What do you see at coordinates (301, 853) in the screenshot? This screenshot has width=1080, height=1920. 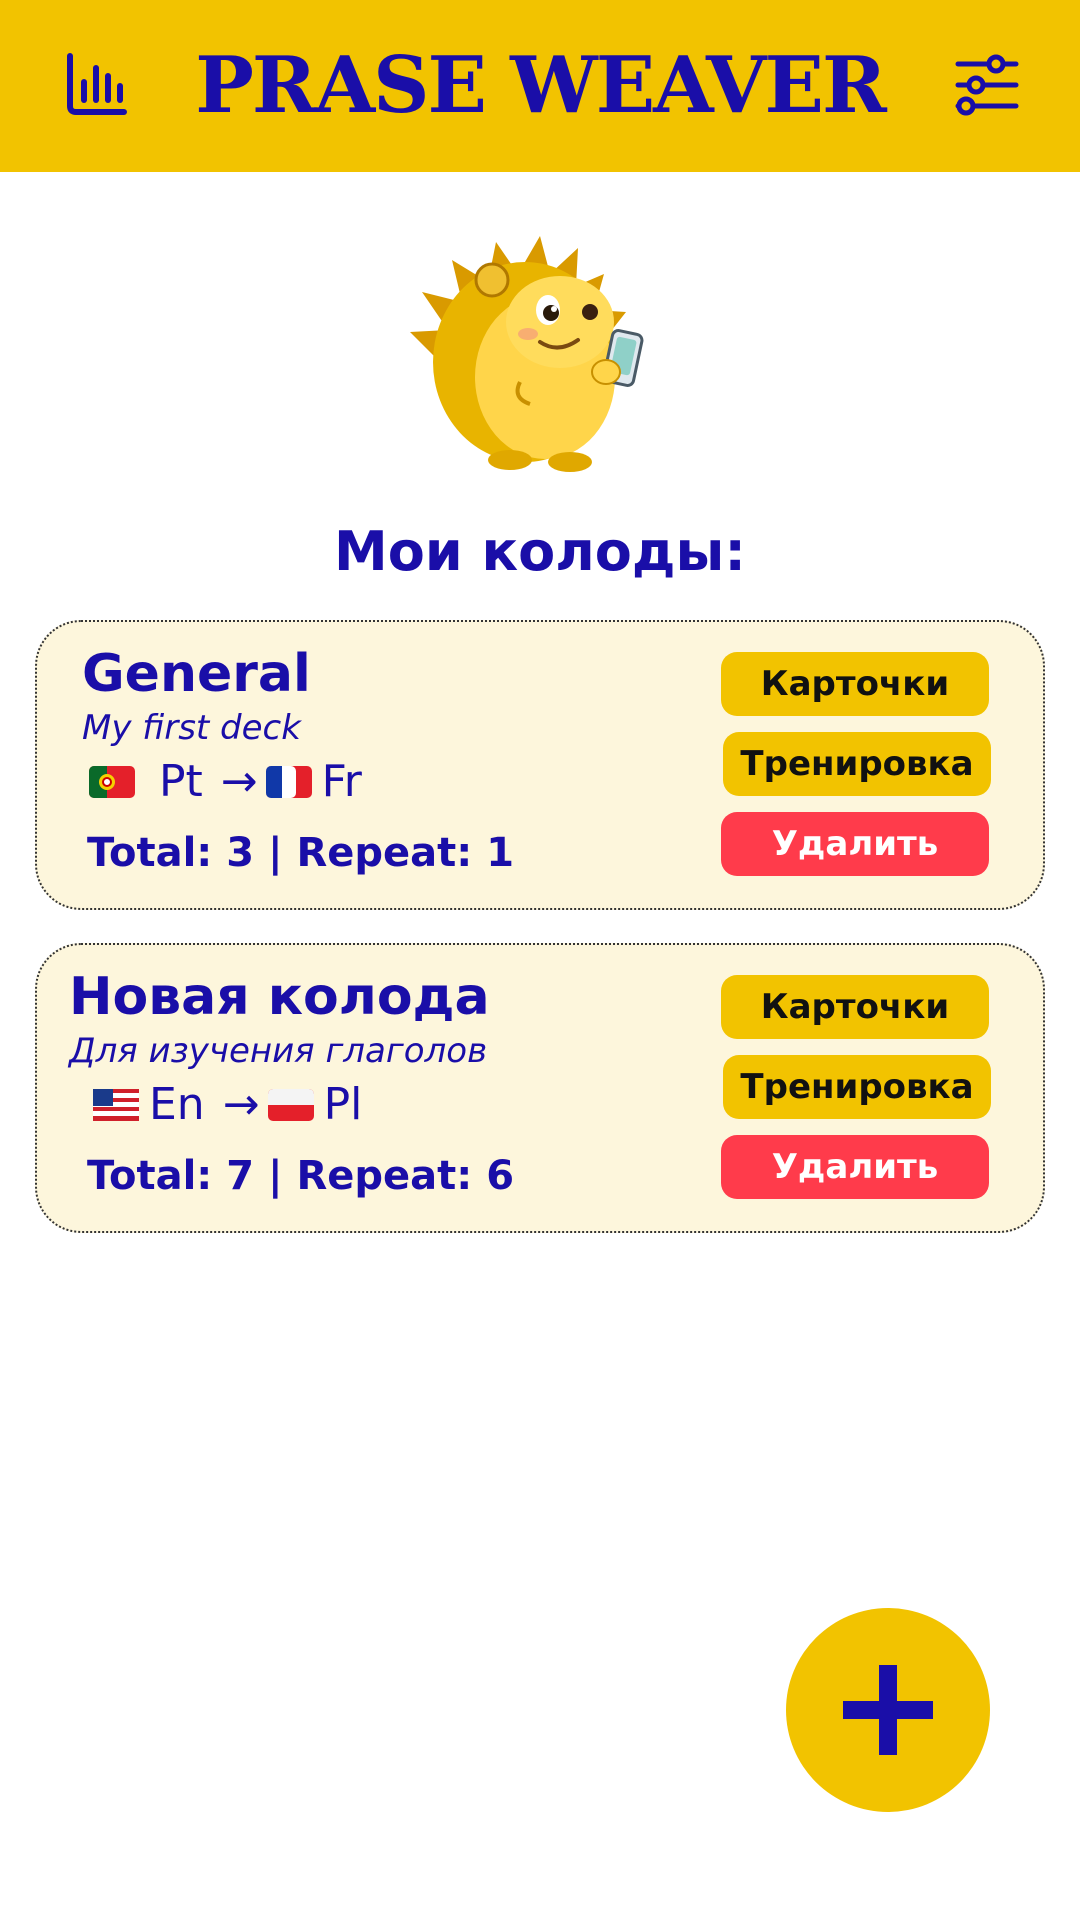 I see `deck-stats: Total: 3 | Repeat: 1` at bounding box center [301, 853].